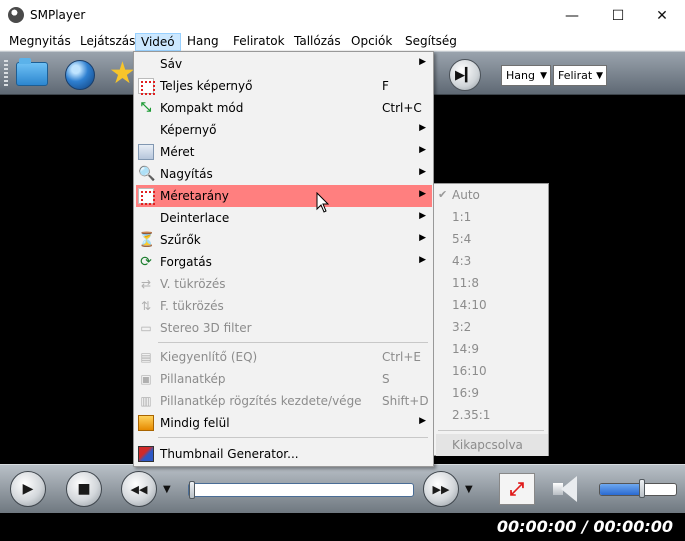 The width and height of the screenshot is (685, 541). Describe the element at coordinates (543, 76) in the screenshot. I see `chevron-down-icon: ▼` at that location.